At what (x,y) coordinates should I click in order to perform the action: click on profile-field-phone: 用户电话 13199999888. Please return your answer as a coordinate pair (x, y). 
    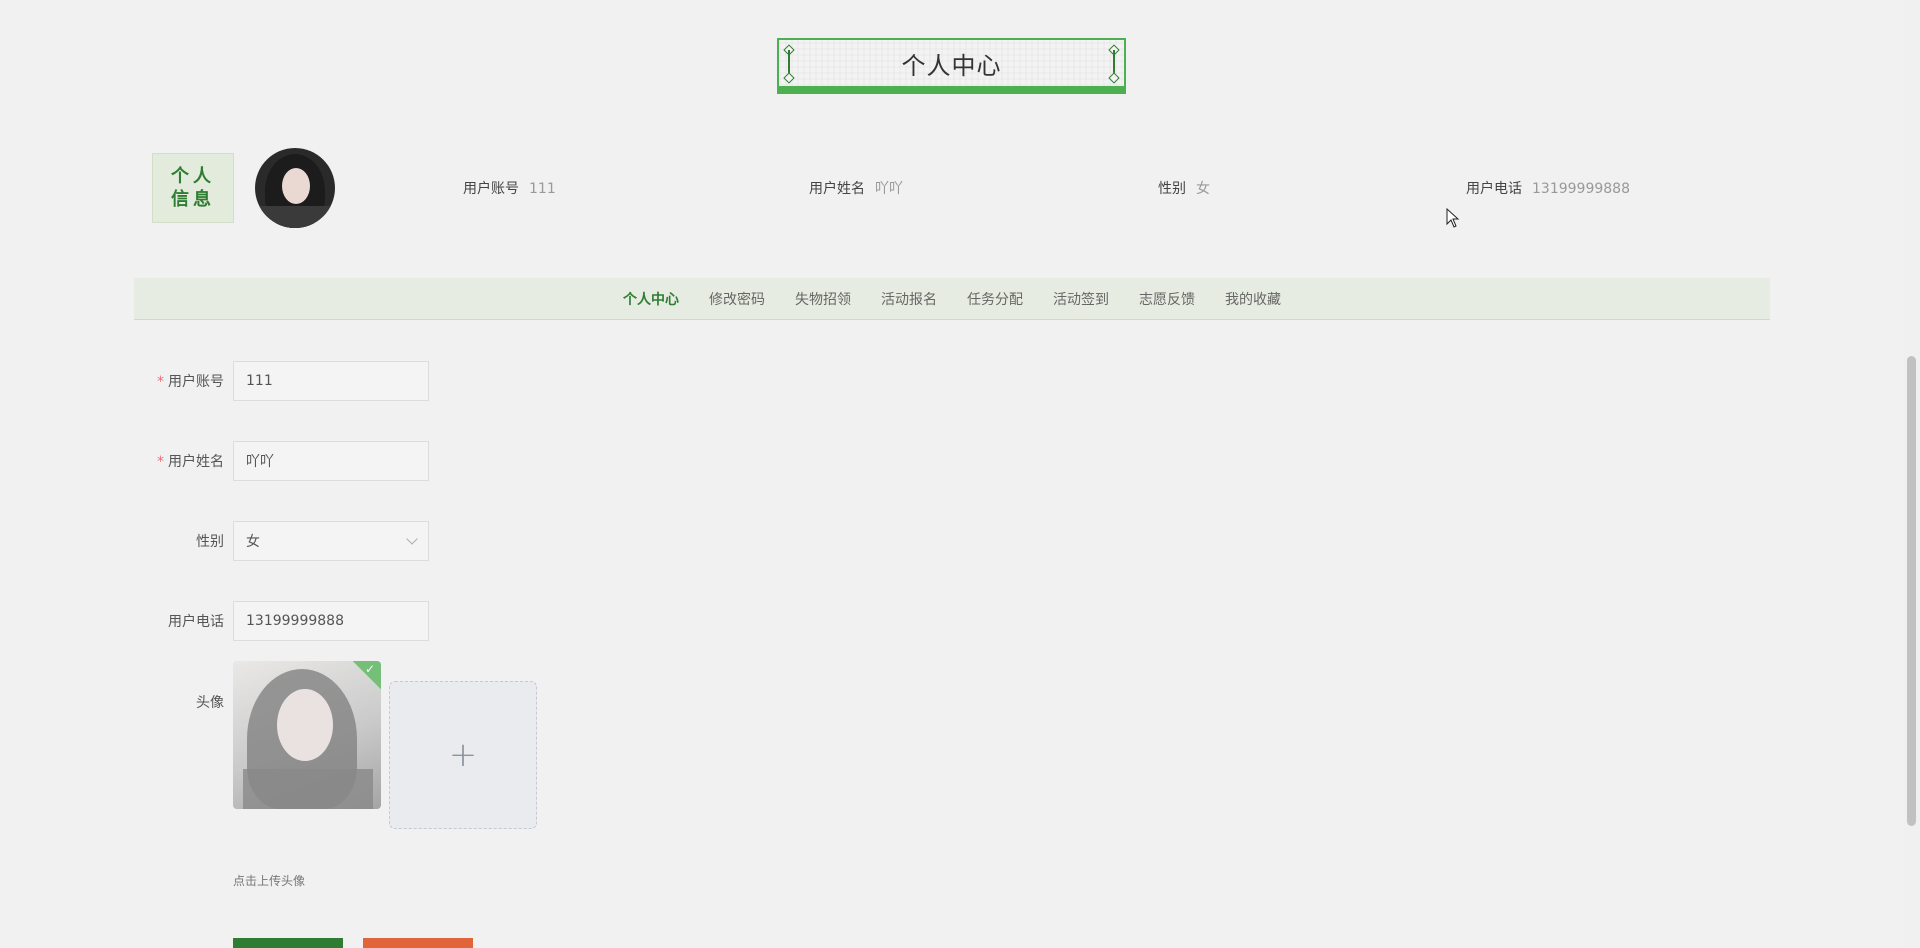
    Looking at the image, I should click on (1548, 188).